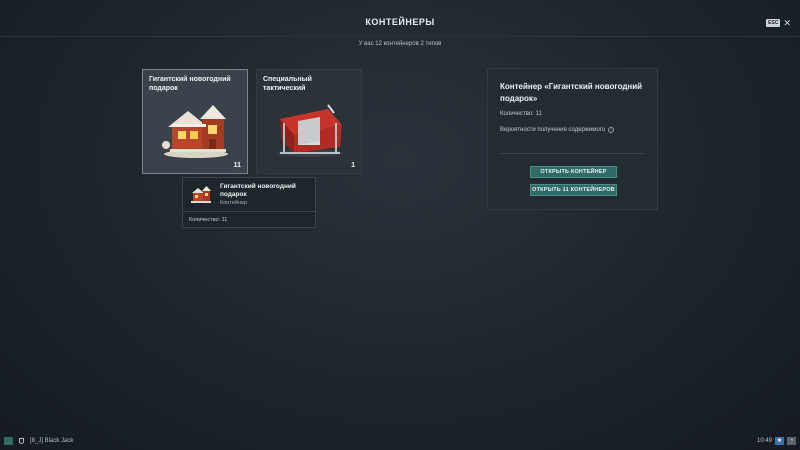  I want to click on open-container-button: ОТКРЫТЬ КОНТЕЙНЕР, so click(573, 172).